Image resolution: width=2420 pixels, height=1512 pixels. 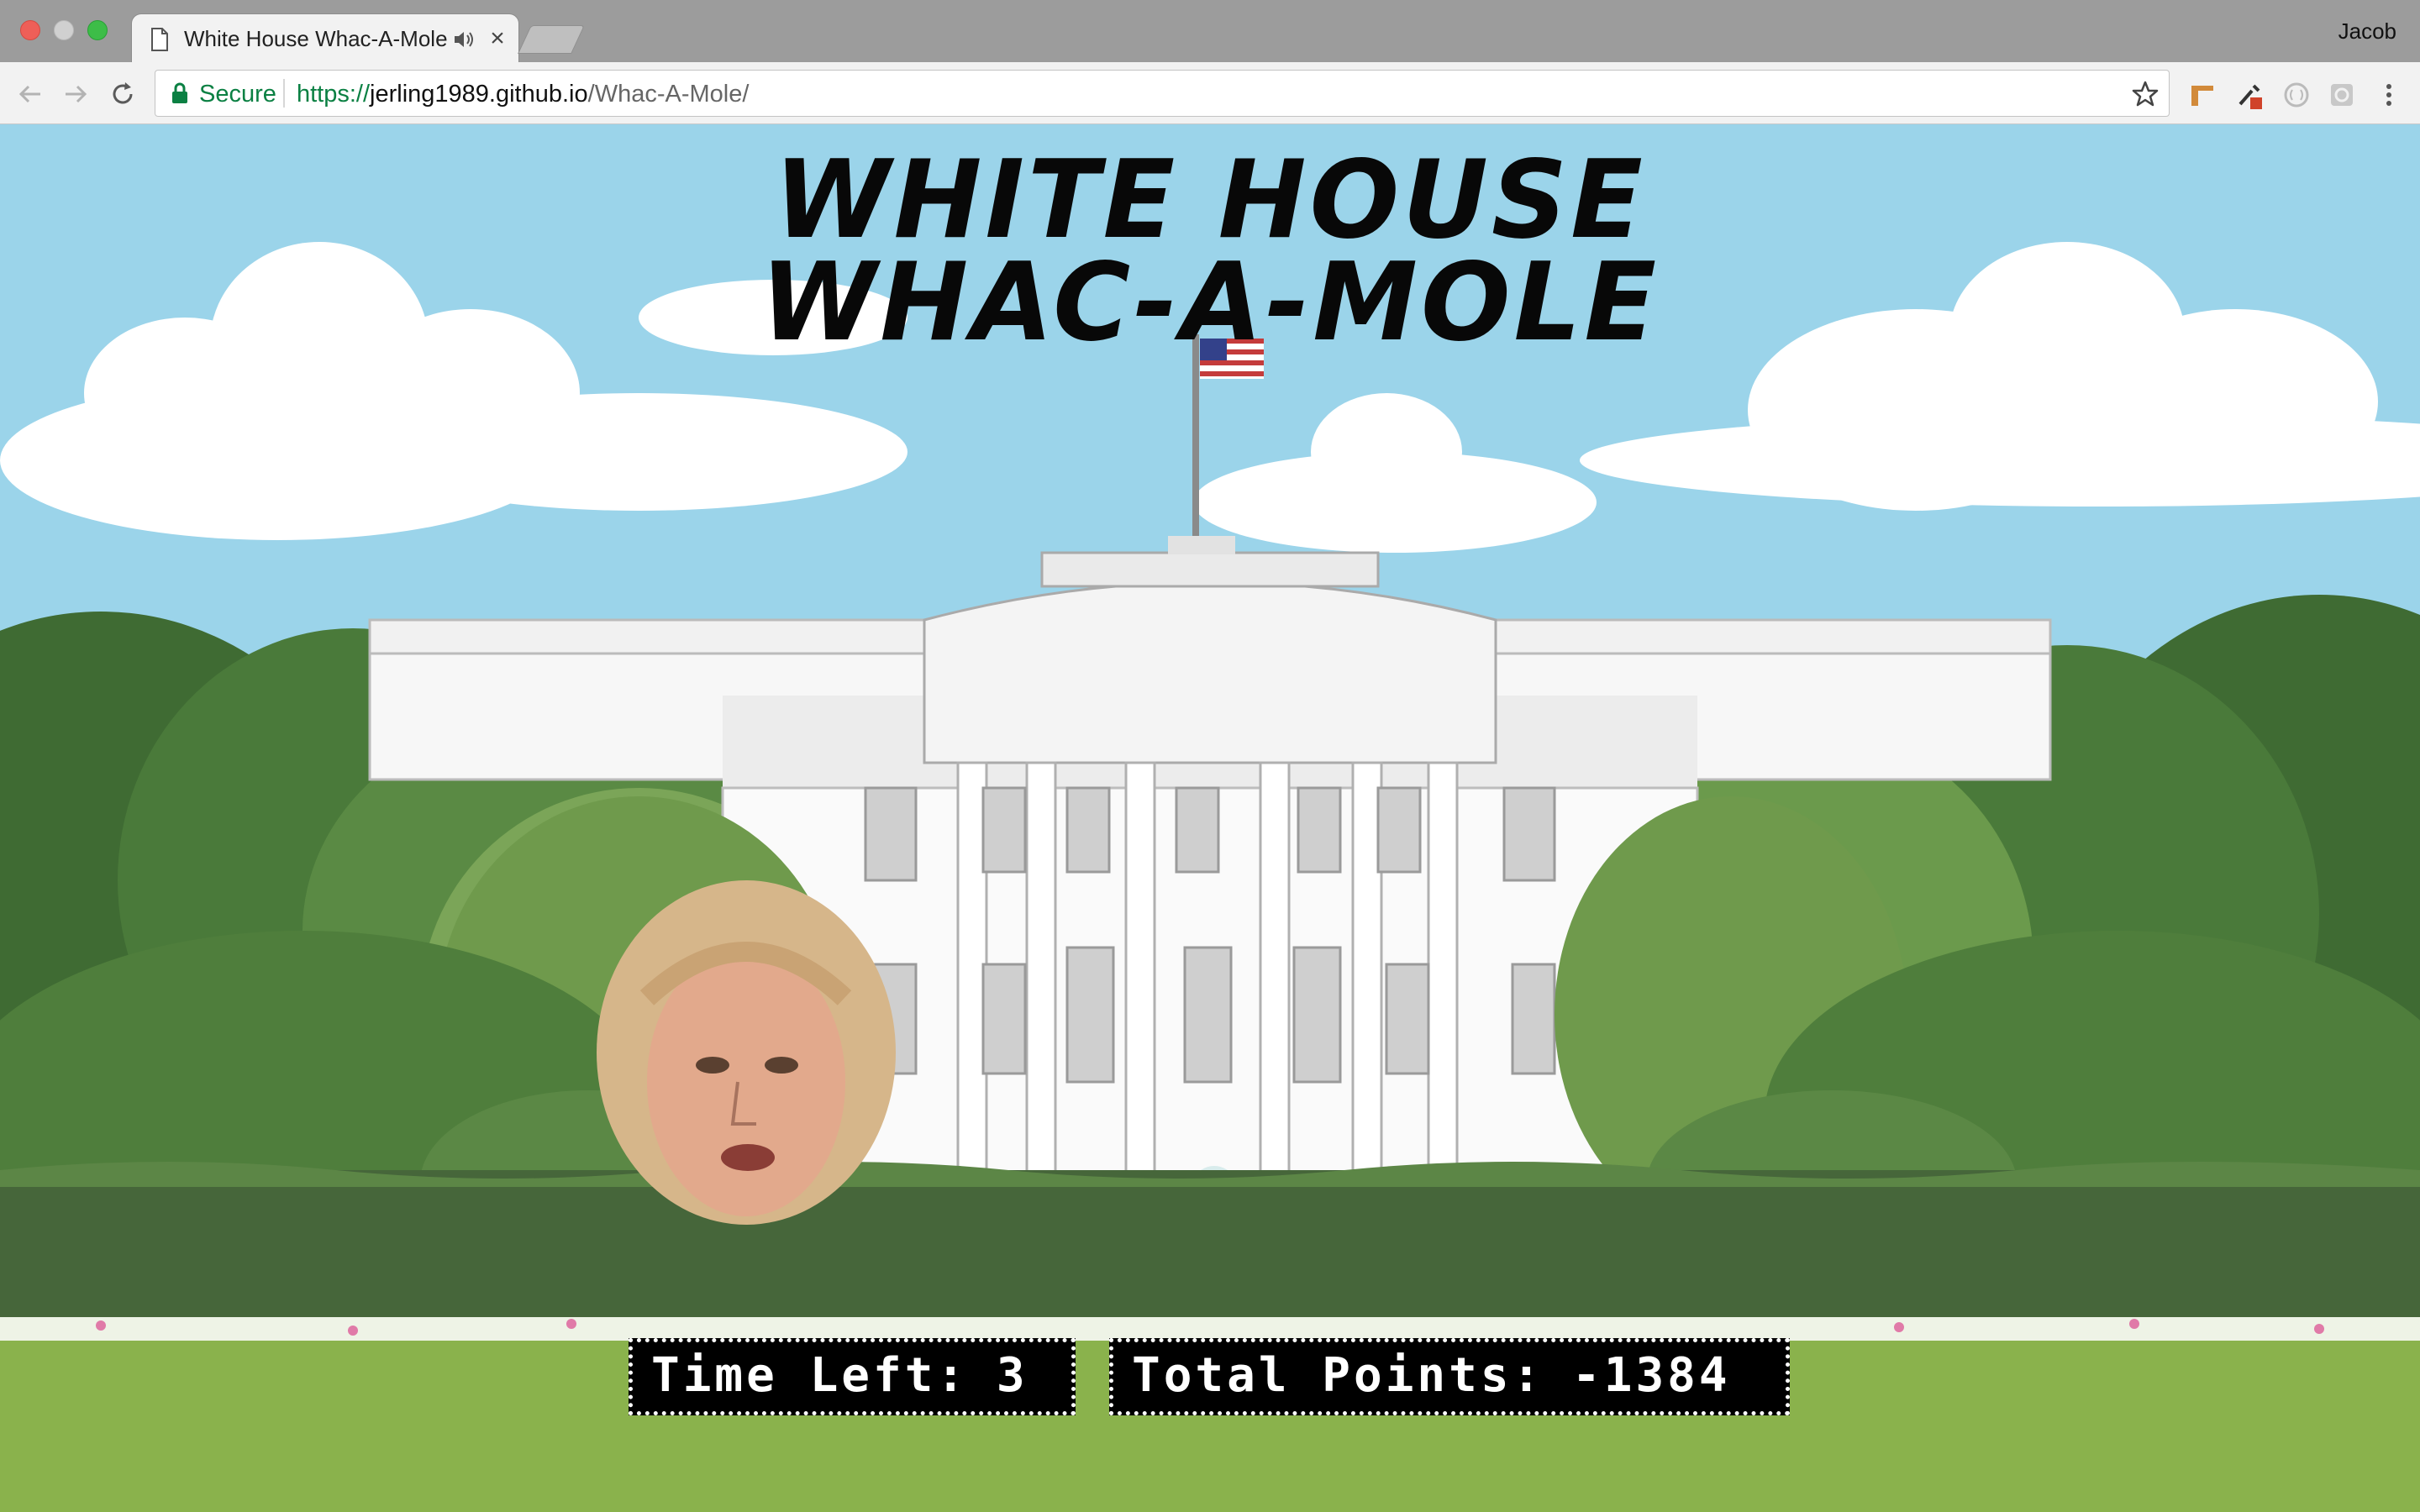 I want to click on total-points-value: -1384, so click(x=1651, y=1375).